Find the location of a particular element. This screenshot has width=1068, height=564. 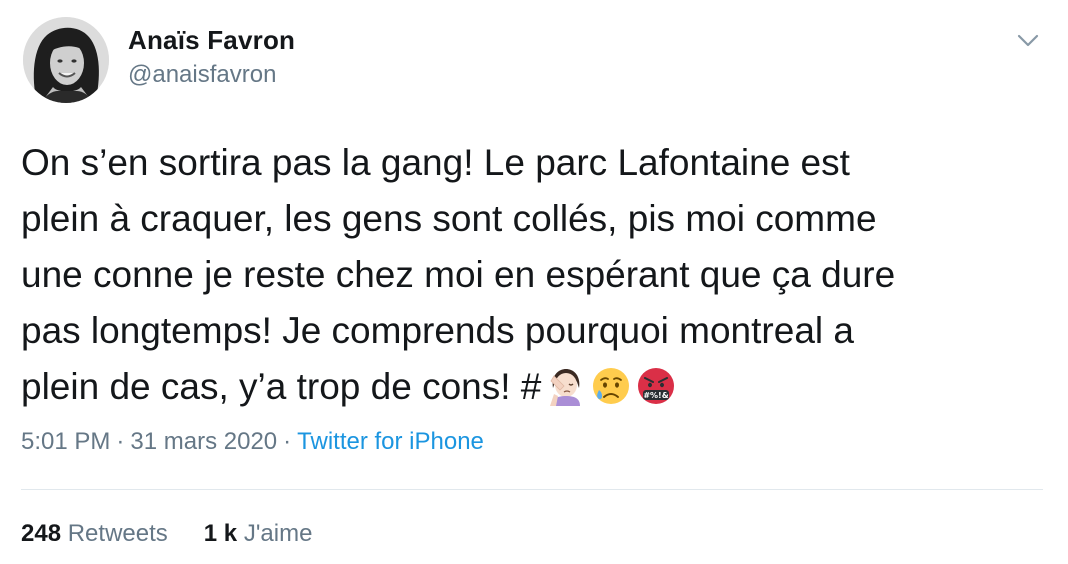

profile-photo-icon is located at coordinates (66, 60).